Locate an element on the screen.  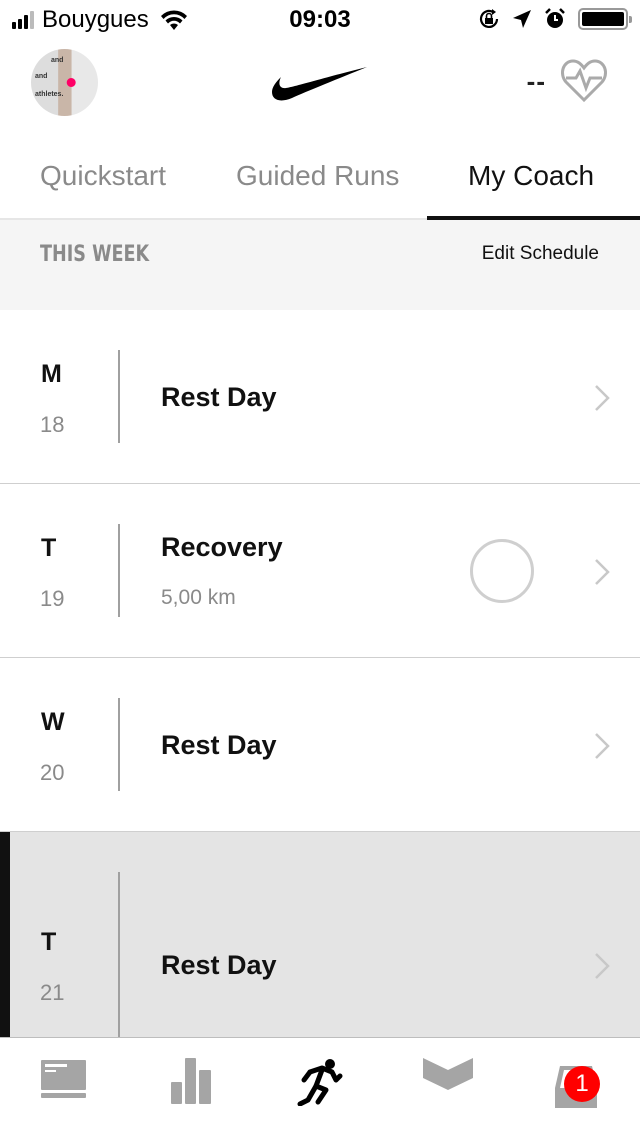
day-date: 18 is located at coordinates (52, 424).